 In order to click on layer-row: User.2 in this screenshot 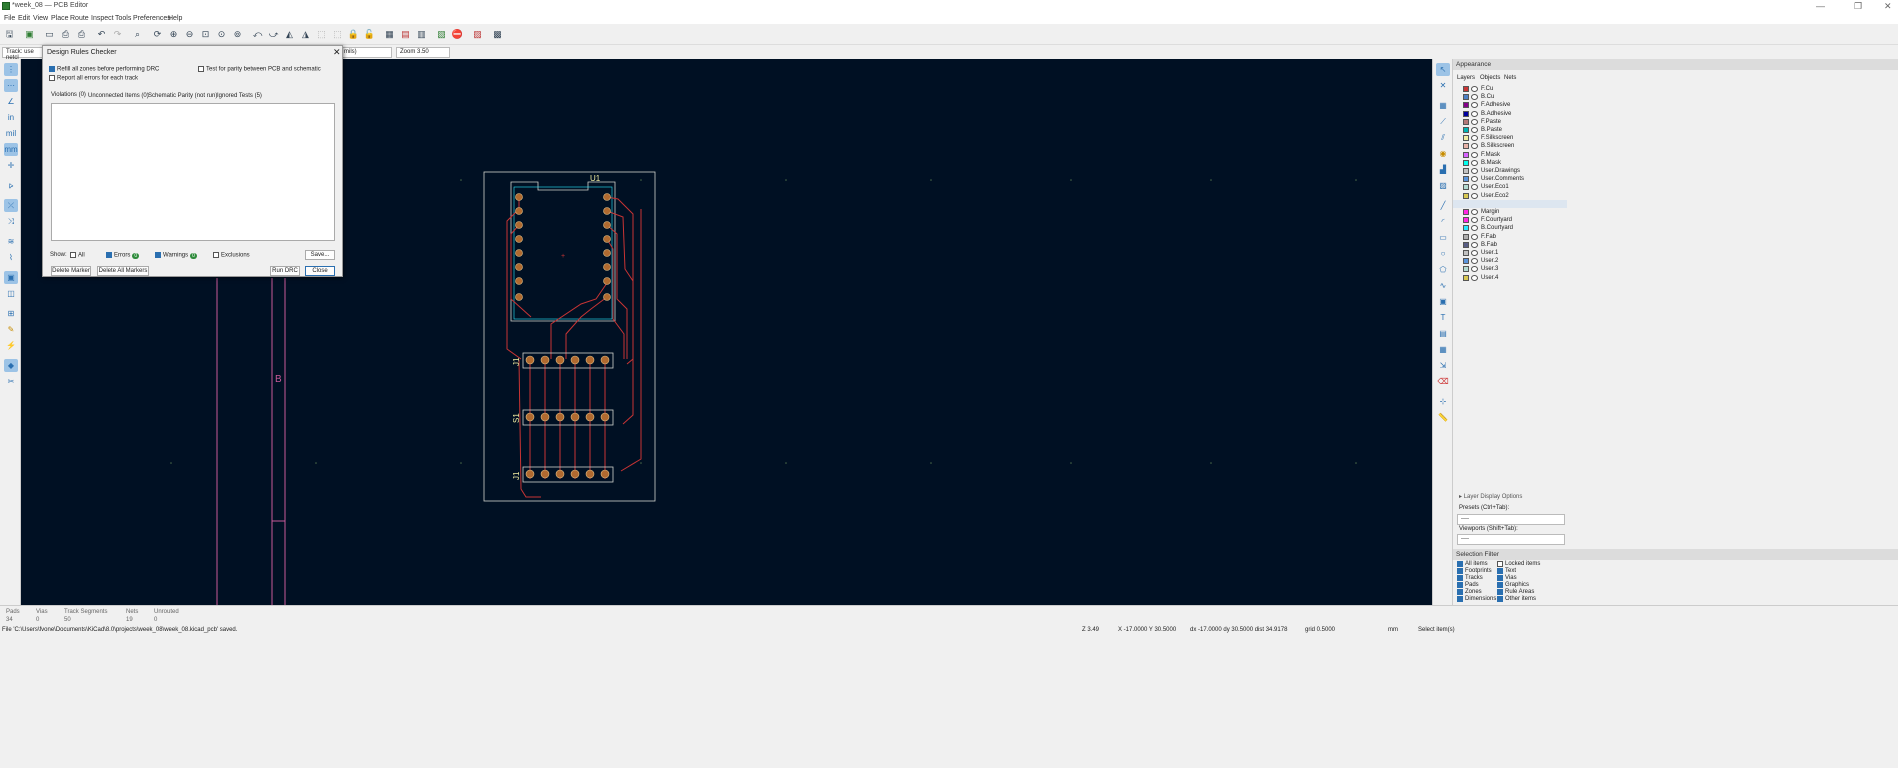, I will do `click(1513, 261)`.